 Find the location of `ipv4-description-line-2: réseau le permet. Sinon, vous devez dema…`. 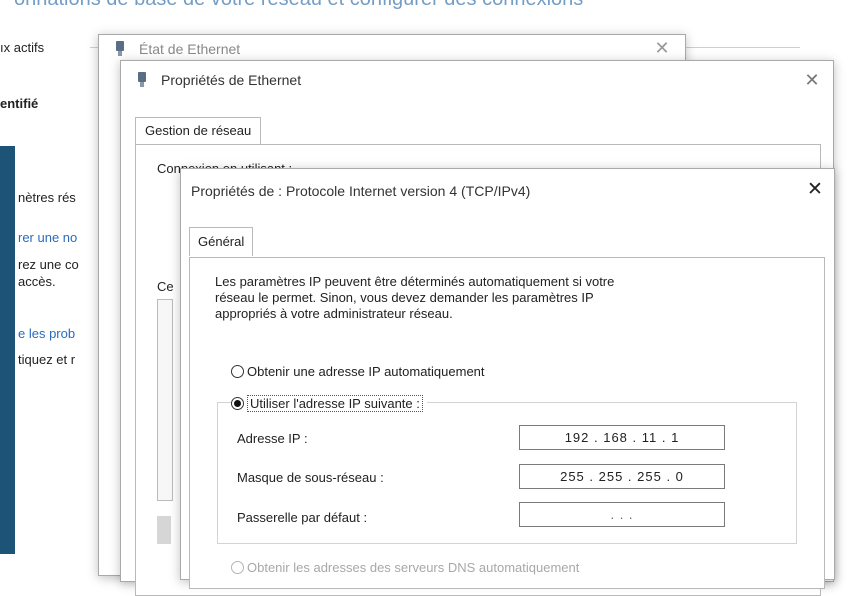

ipv4-description-line-2: réseau le permet. Sinon, vous devez dema… is located at coordinates (404, 297).